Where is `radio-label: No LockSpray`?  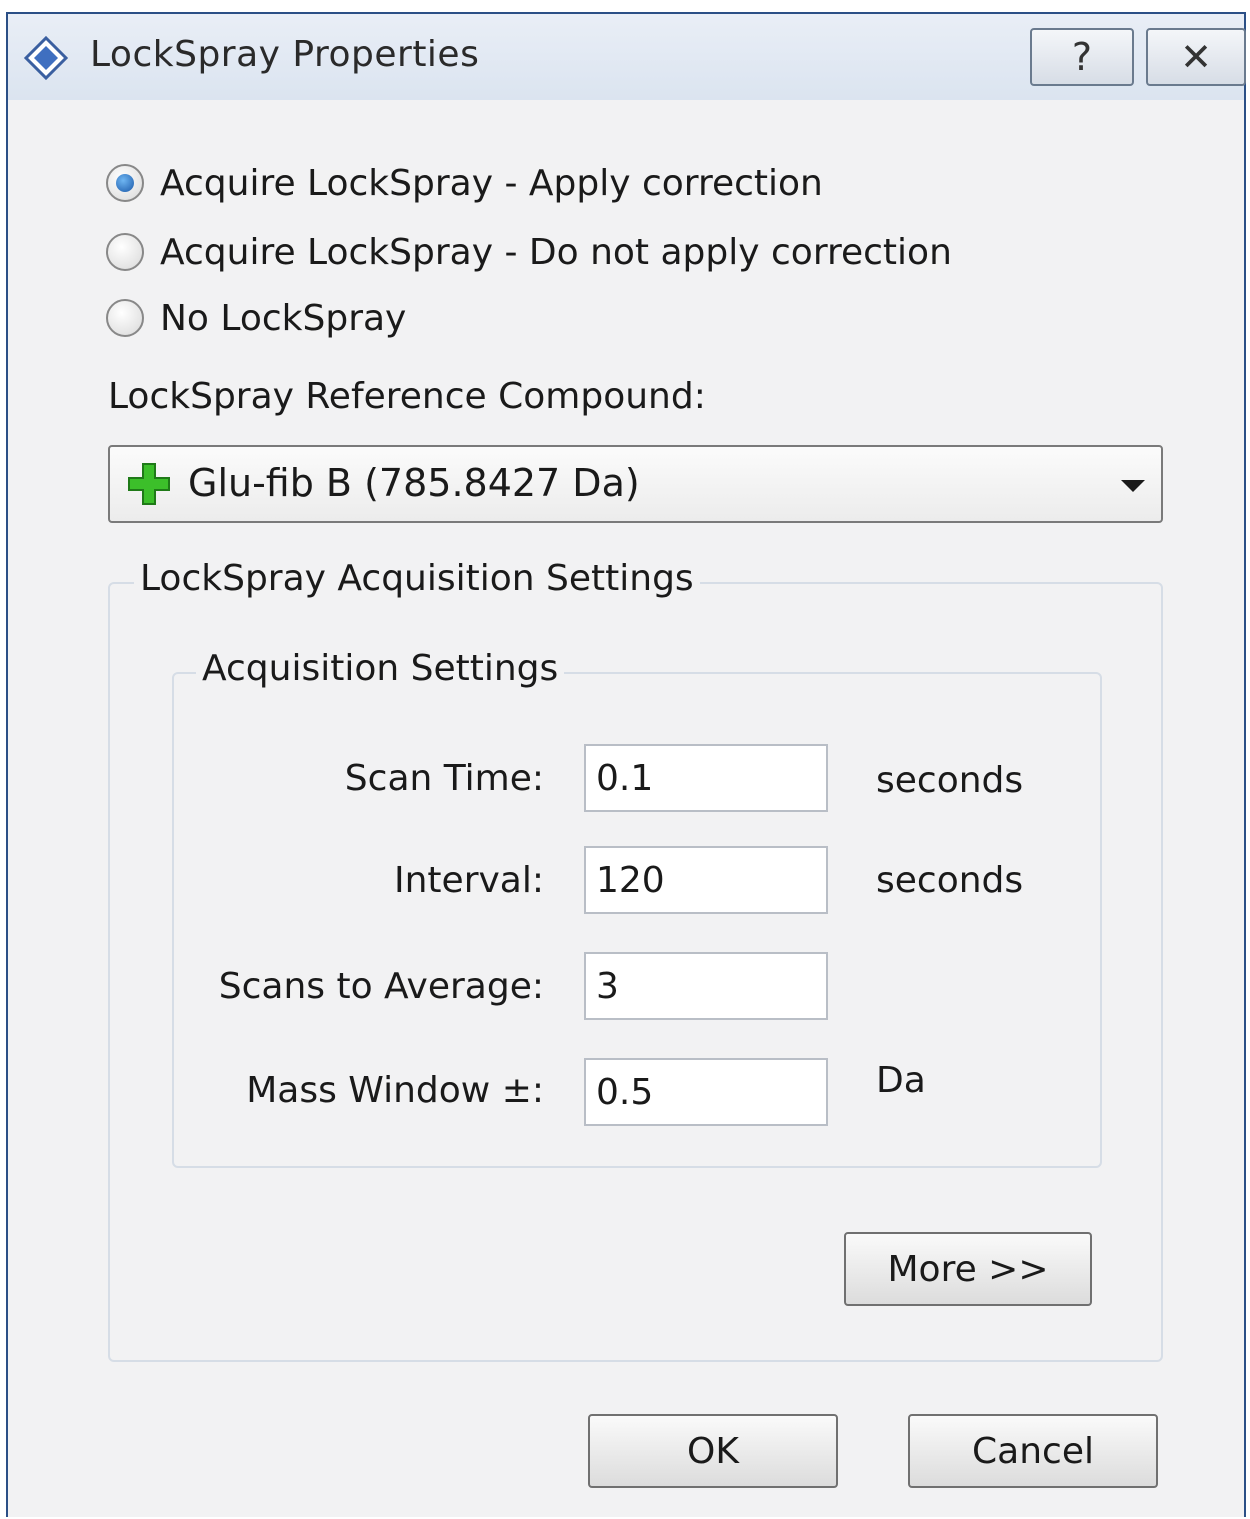 radio-label: No LockSpray is located at coordinates (283, 318).